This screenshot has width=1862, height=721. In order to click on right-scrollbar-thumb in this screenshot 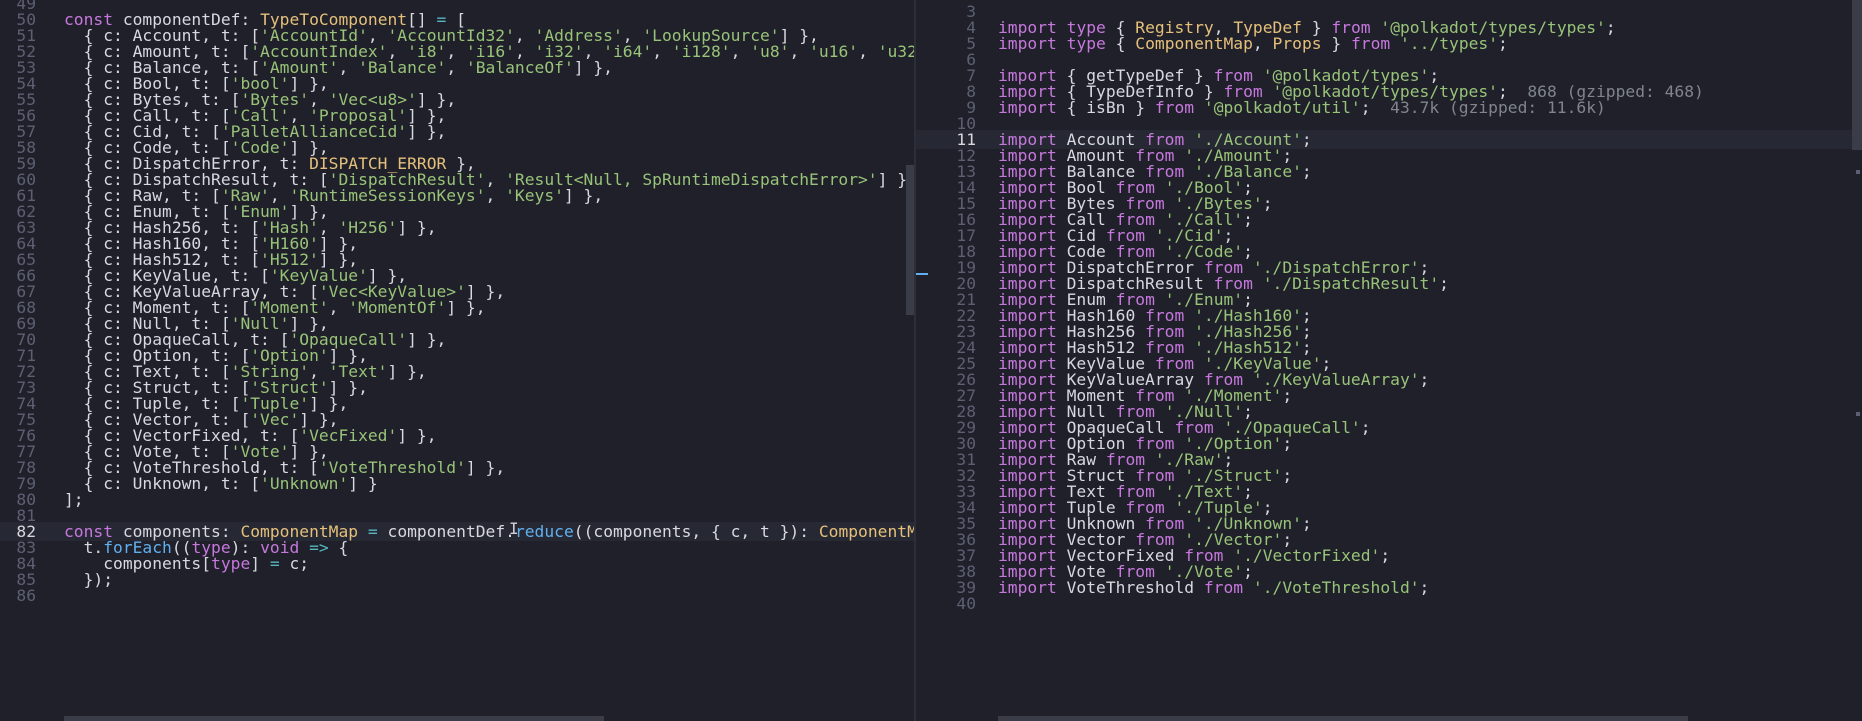, I will do `click(1857, 75)`.